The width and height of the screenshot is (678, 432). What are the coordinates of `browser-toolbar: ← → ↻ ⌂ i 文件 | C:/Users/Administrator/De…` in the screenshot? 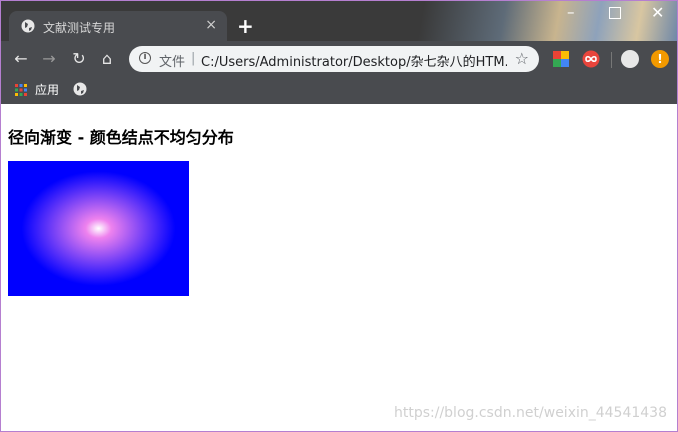 It's located at (339, 59).